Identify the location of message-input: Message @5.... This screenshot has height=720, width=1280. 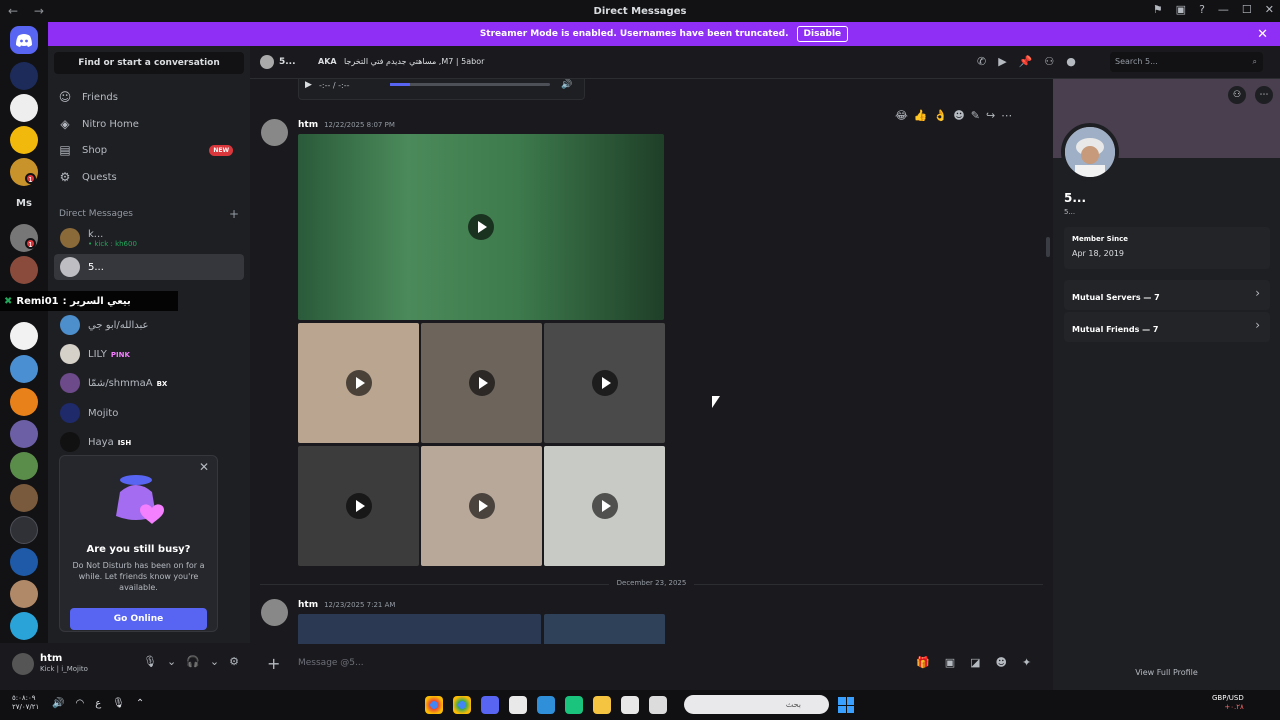
(331, 663).